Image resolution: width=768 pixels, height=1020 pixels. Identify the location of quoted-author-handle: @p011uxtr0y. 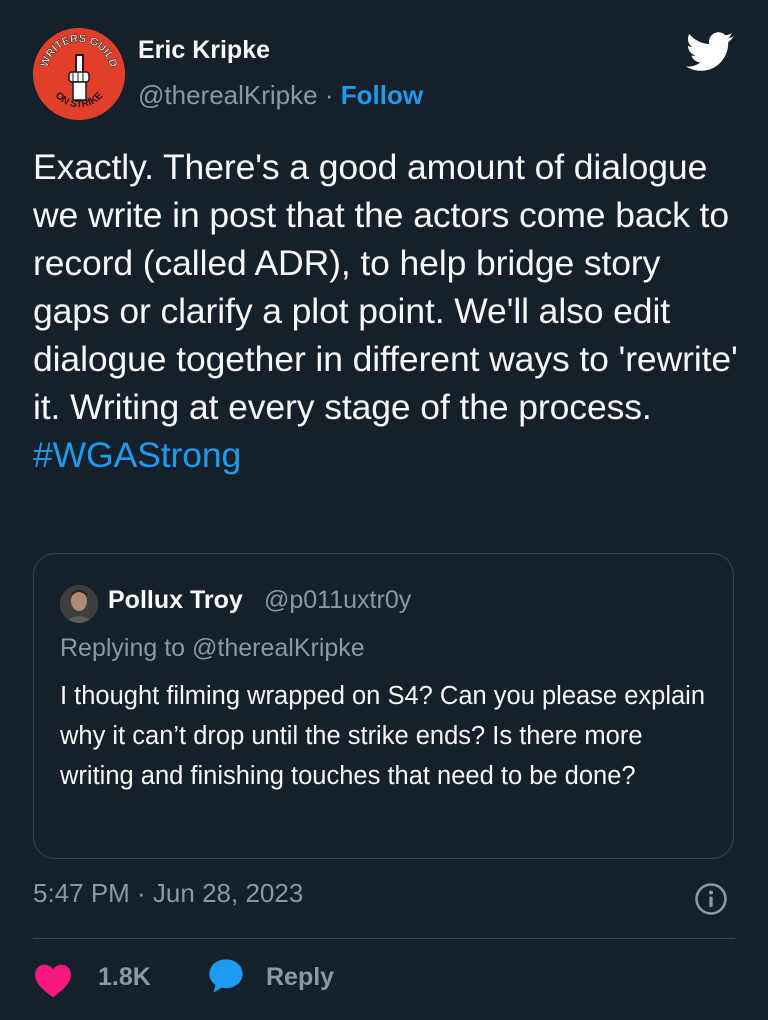
(337, 600).